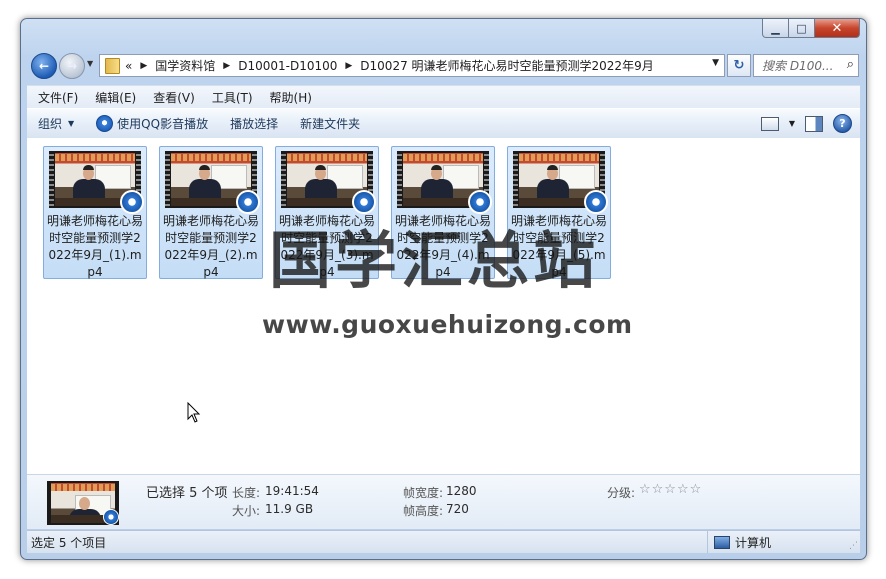  What do you see at coordinates (753, 542) in the screenshot?
I see `status-computer-label: 计算机` at bounding box center [753, 542].